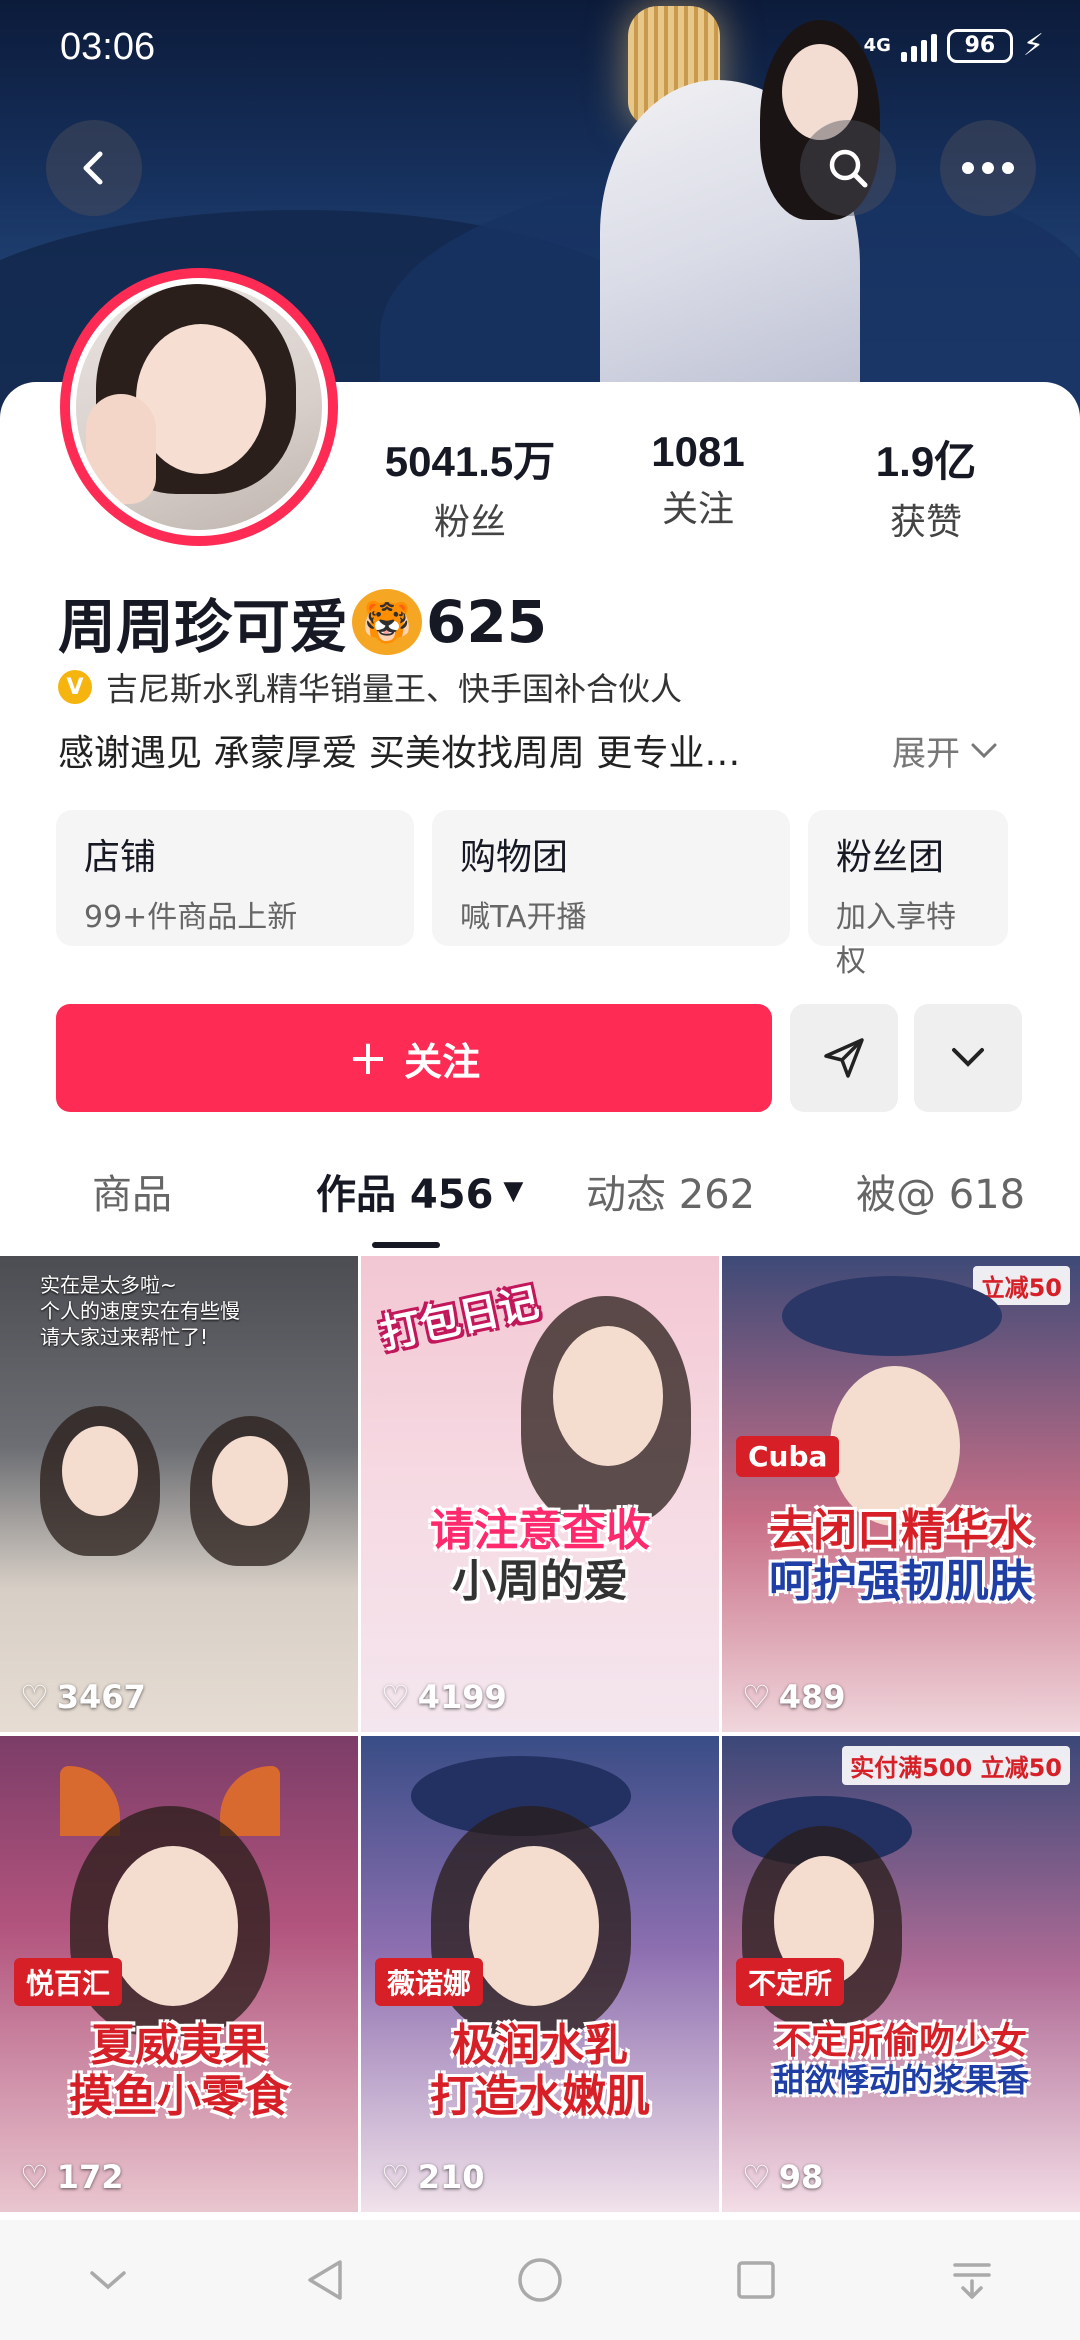 Image resolution: width=1080 pixels, height=2340 pixels. I want to click on avatar-image, so click(199, 407).